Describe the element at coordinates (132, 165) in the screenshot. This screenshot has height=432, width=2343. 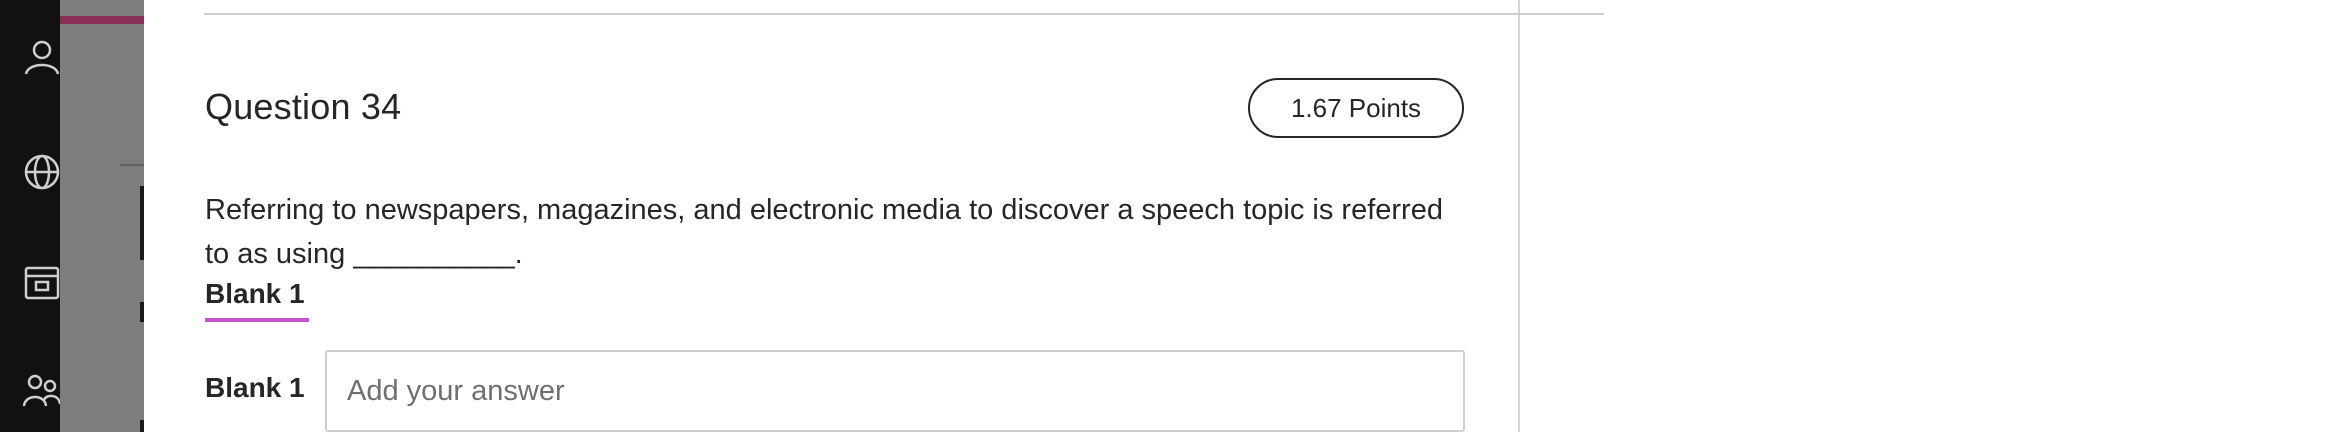
I see `dimmed-divider` at that location.